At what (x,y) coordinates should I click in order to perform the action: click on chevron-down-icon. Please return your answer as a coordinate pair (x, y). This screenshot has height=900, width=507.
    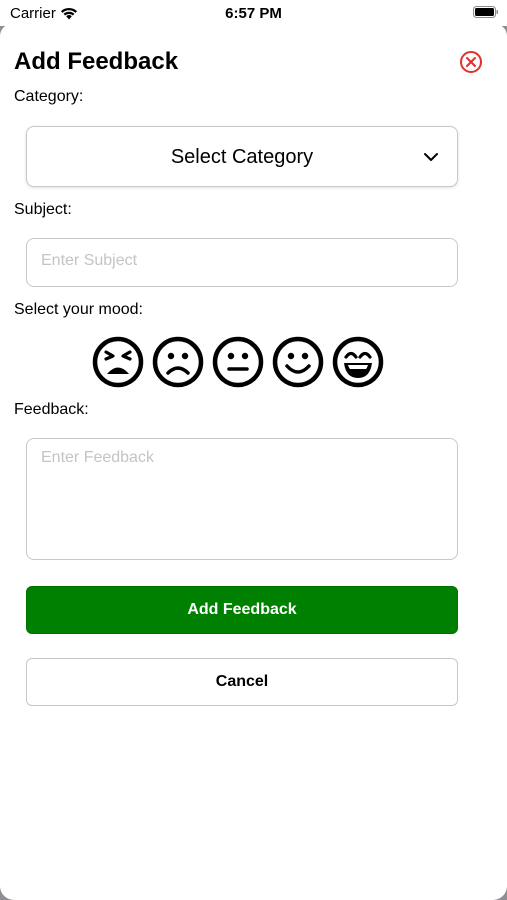
    Looking at the image, I should click on (431, 157).